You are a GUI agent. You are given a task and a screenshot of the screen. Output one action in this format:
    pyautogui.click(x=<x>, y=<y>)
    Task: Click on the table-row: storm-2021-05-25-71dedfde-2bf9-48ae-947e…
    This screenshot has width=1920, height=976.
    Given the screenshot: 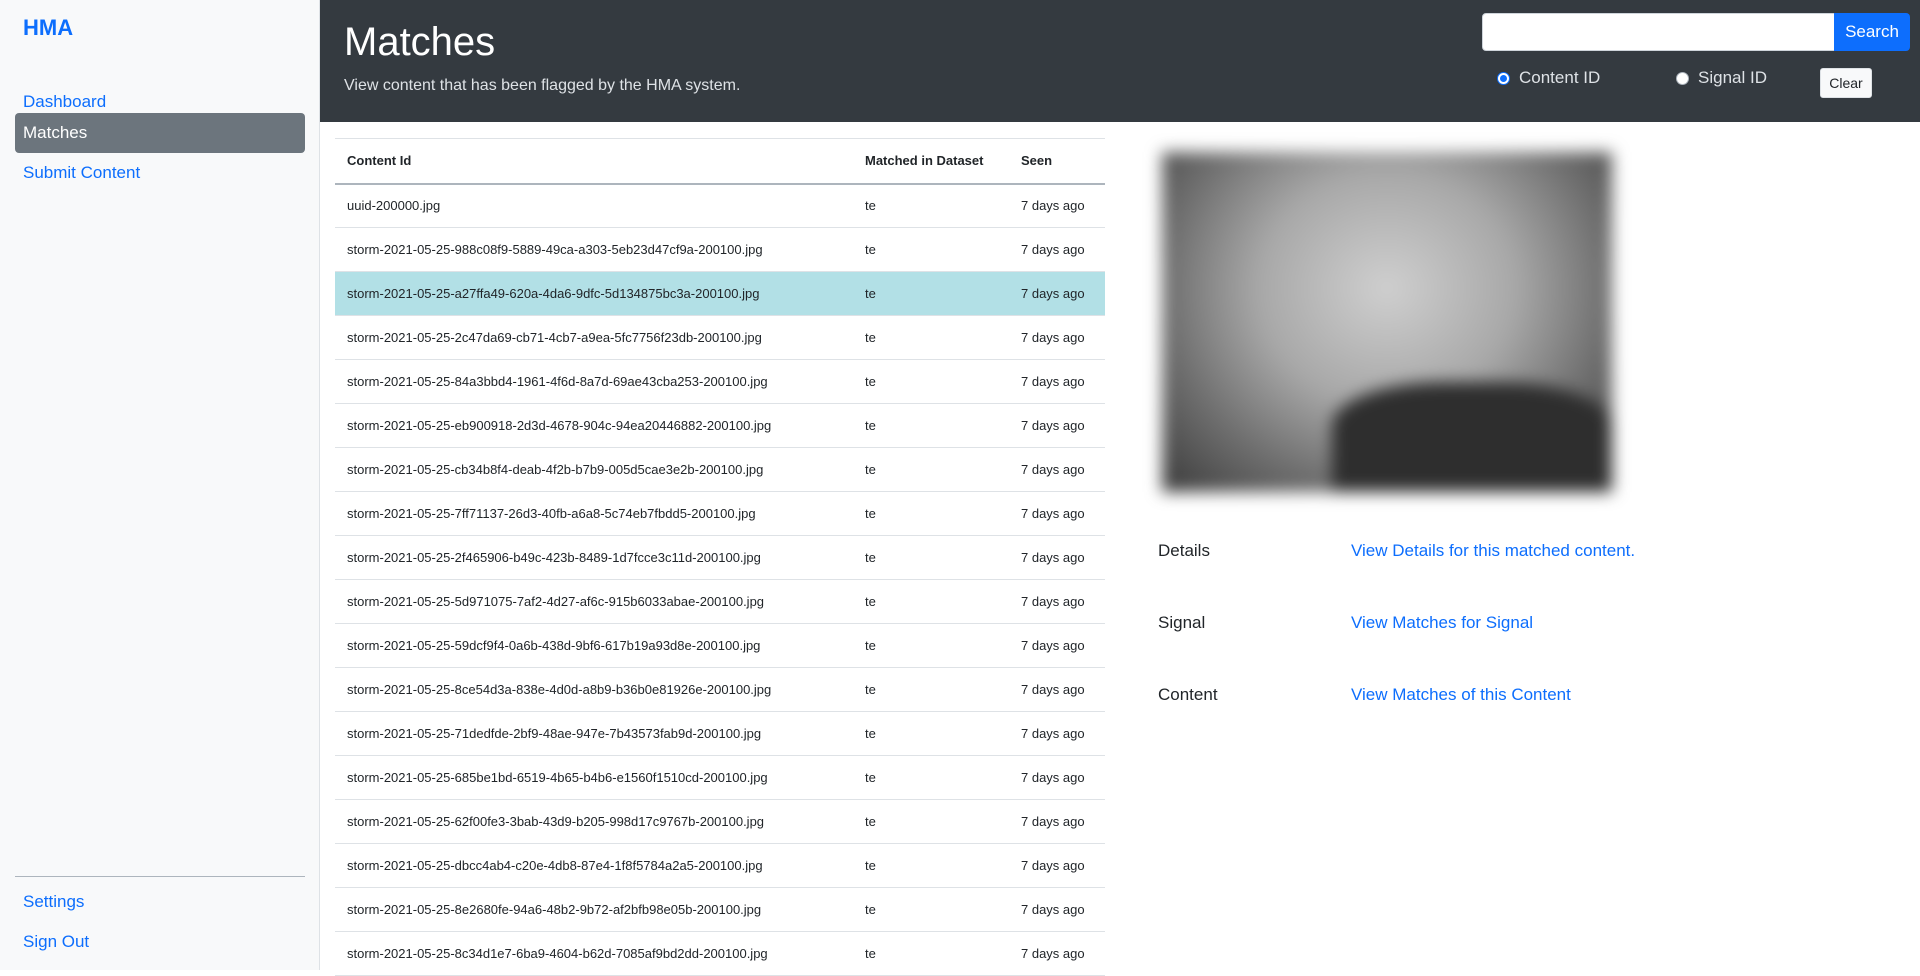 What is the action you would take?
    pyautogui.click(x=720, y=733)
    